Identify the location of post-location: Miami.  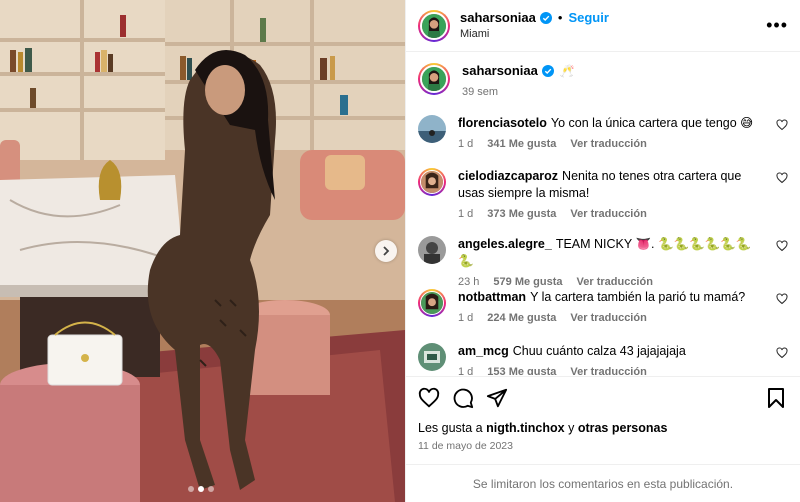
(534, 34).